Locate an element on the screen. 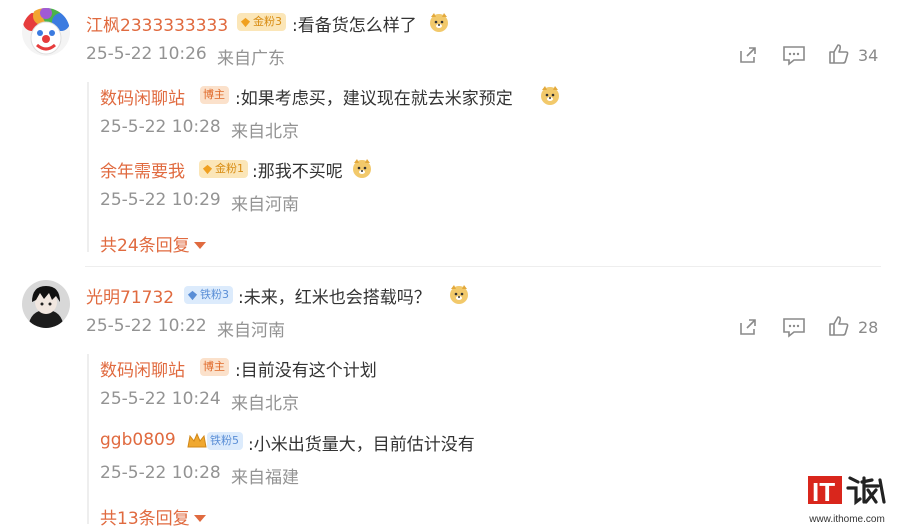  fan-badge: 金粉1 is located at coordinates (223, 169).